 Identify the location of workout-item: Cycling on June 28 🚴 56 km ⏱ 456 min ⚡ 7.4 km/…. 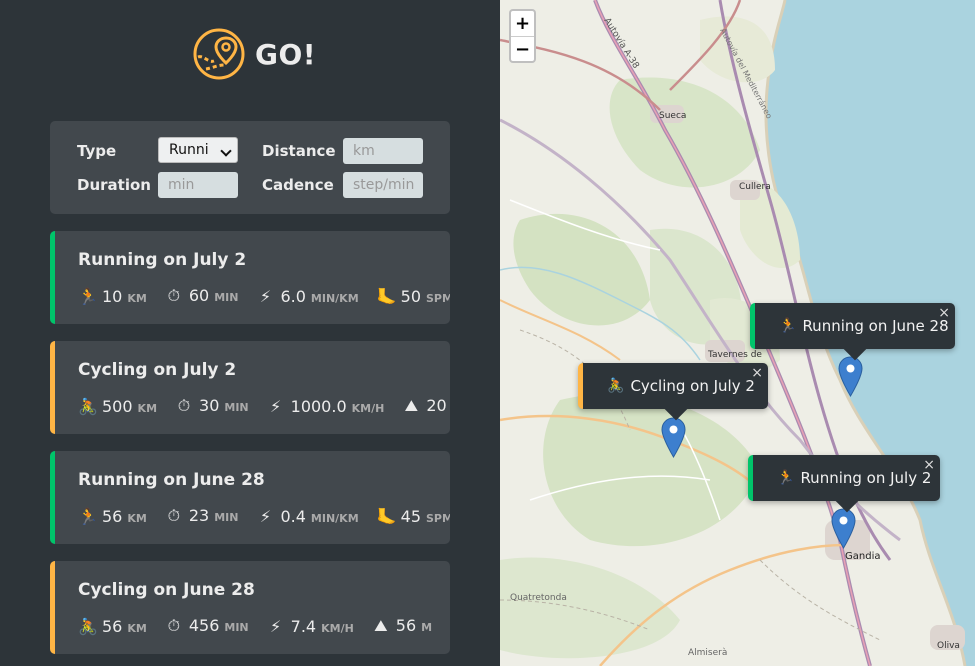
(250, 607).